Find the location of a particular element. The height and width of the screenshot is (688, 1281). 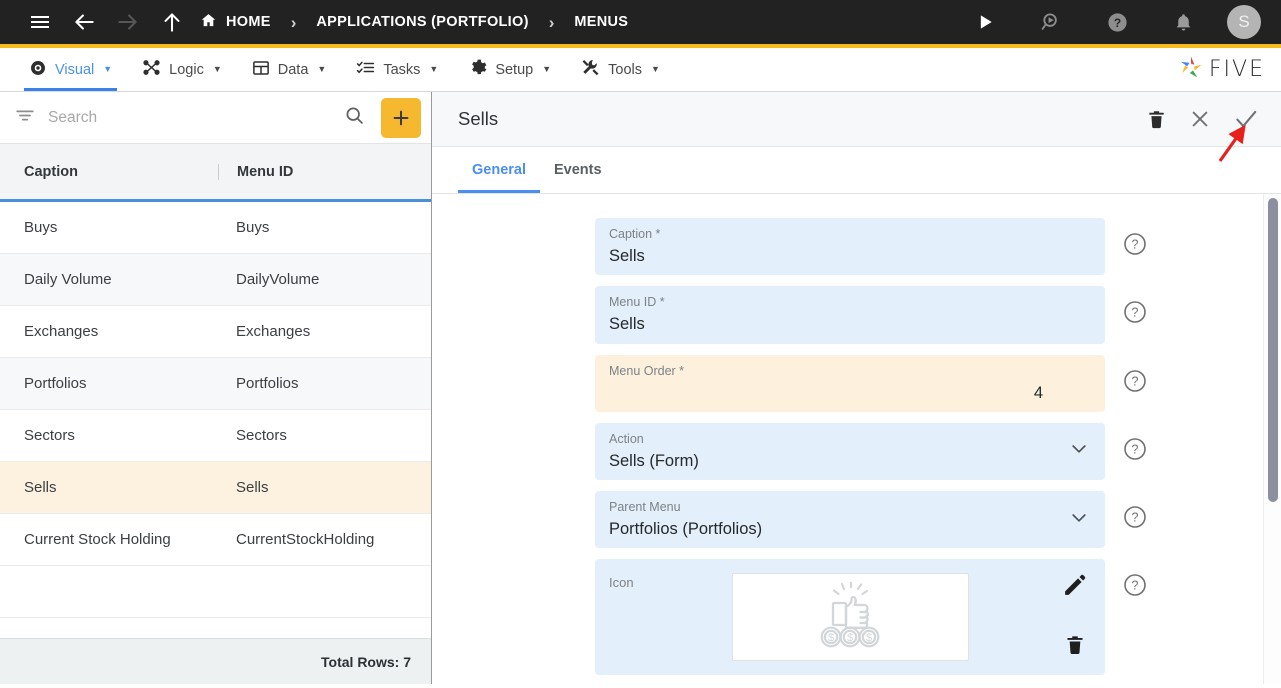

column-header-menu-id: Menu ID is located at coordinates (324, 171).